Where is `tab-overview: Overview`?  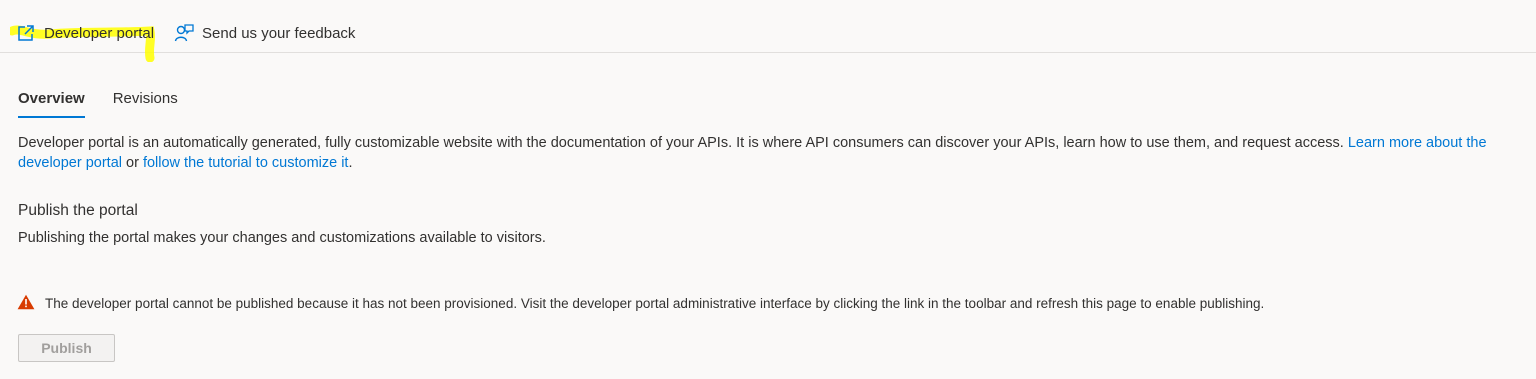
tab-overview: Overview is located at coordinates (51, 103).